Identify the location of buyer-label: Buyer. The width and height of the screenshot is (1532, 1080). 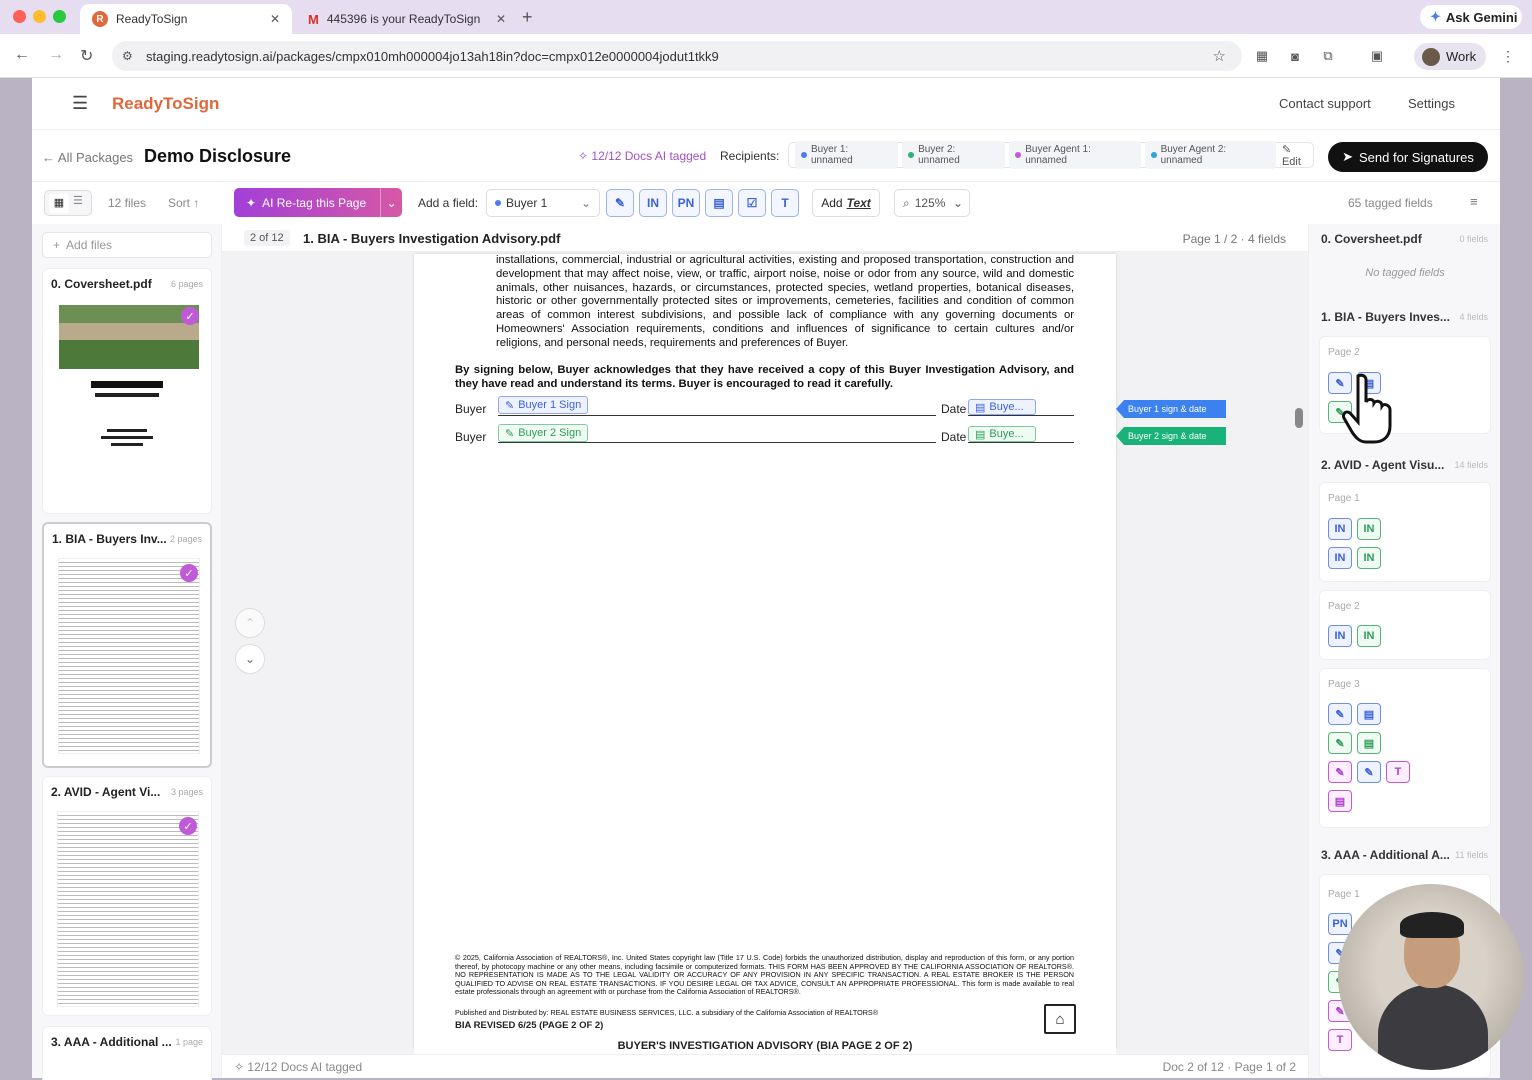
(471, 437).